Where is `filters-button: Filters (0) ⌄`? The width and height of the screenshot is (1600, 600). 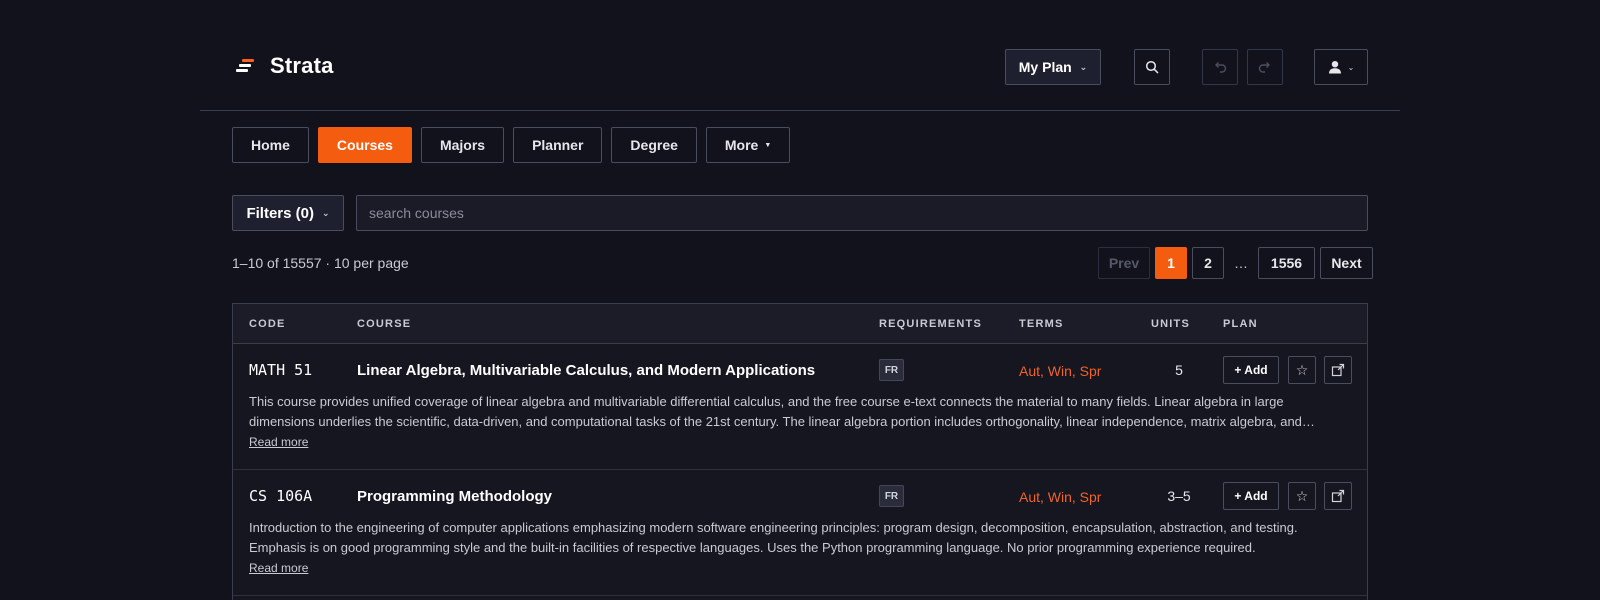
filters-button: Filters (0) ⌄ is located at coordinates (288, 213).